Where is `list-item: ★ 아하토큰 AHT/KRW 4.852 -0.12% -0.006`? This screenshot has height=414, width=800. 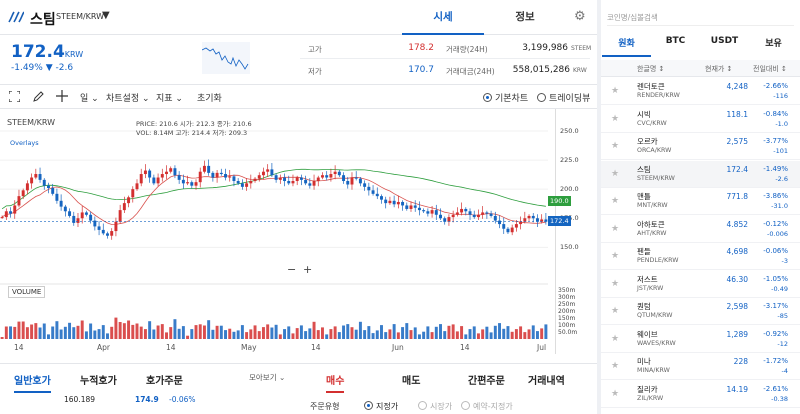 list-item: ★ 아하토큰 AHT/KRW 4.852 -0.12% -0.006 is located at coordinates (700, 229).